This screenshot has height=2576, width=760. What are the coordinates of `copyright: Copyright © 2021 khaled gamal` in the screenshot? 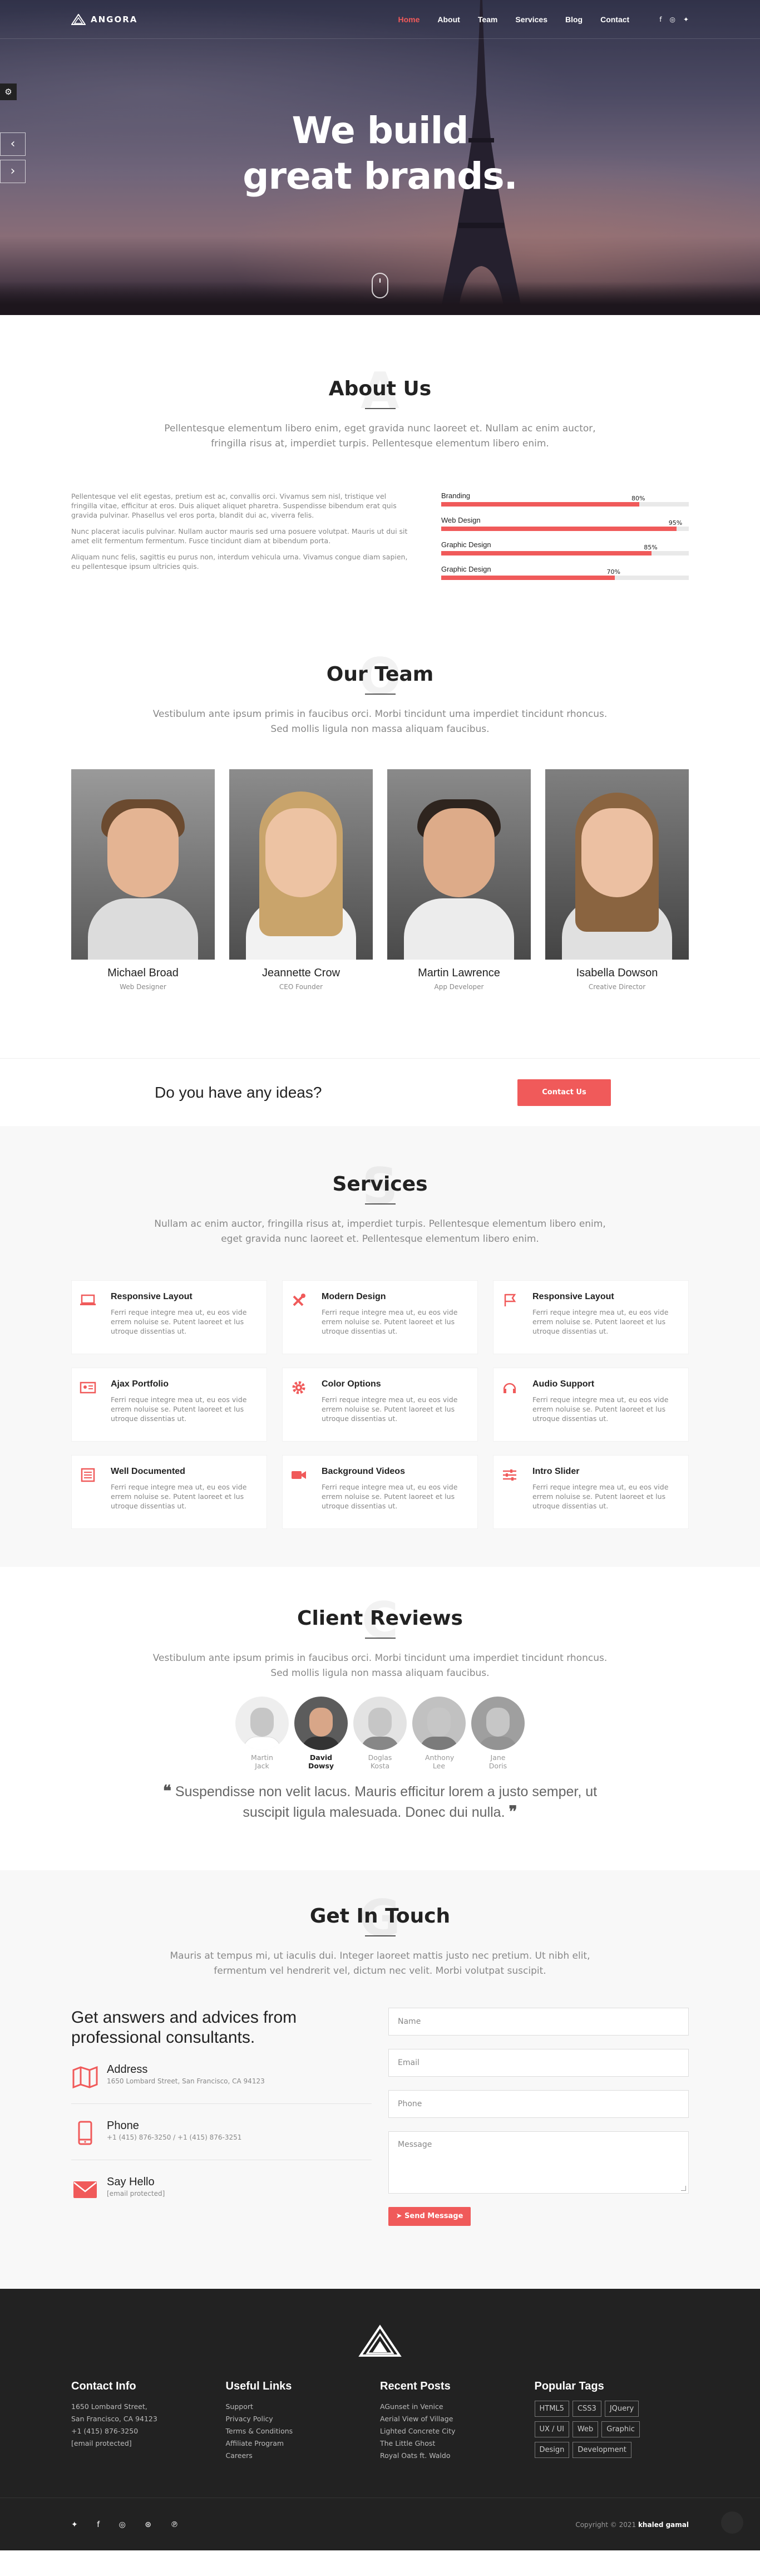 It's located at (632, 2525).